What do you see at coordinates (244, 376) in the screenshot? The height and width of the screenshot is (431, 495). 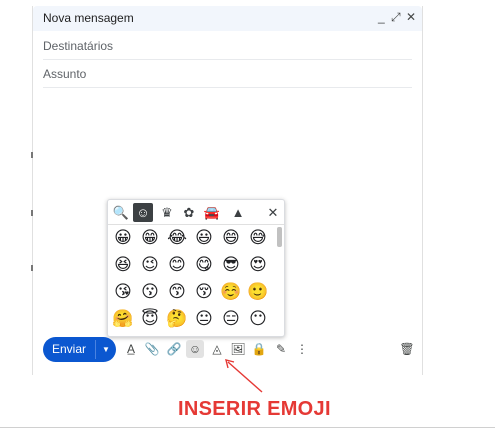 I see `annotation-arrow` at bounding box center [244, 376].